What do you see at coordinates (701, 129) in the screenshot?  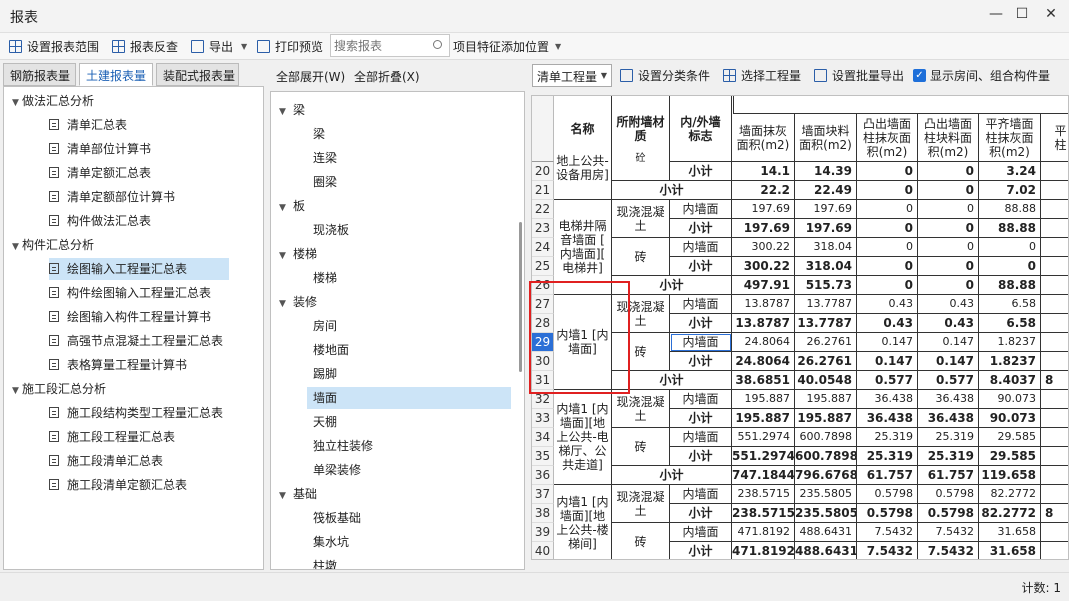 I see `table-header-cell: 内/外墙 标志` at bounding box center [701, 129].